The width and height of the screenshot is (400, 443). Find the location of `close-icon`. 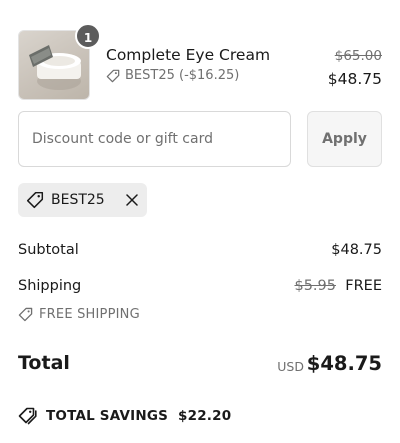

close-icon is located at coordinates (132, 200).